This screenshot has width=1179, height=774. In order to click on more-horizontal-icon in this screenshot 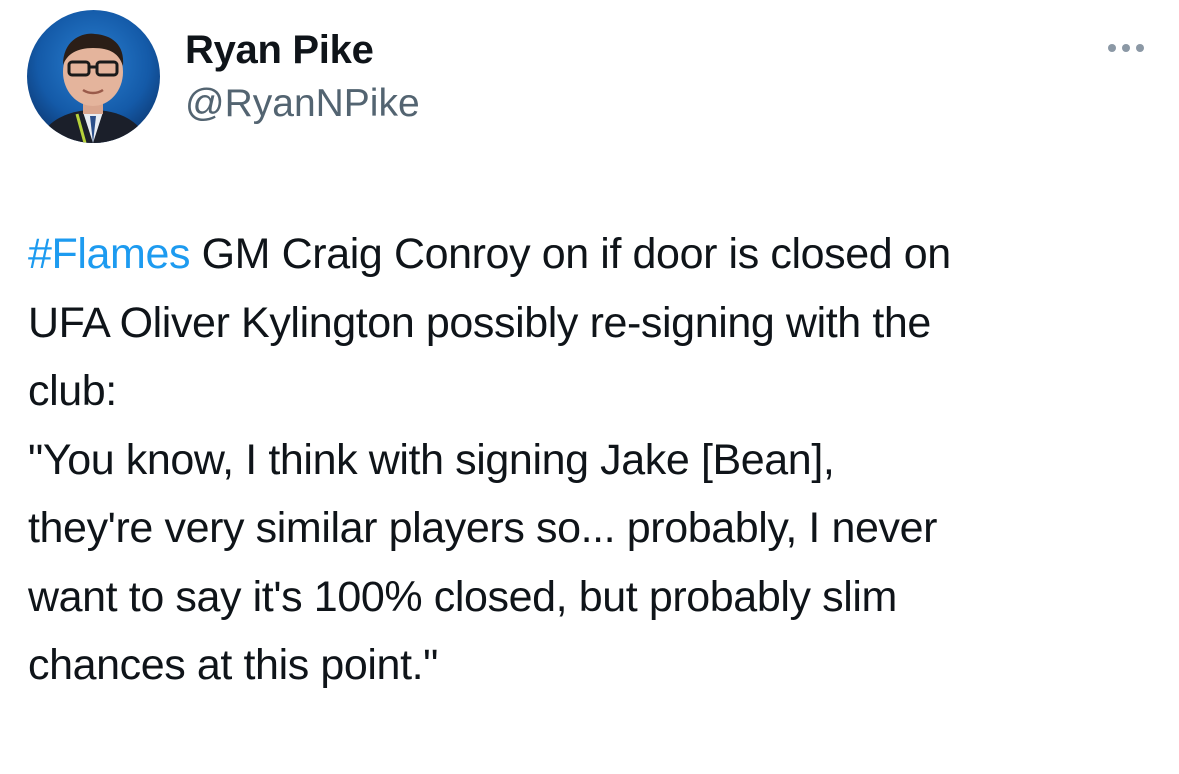, I will do `click(1112, 48)`.